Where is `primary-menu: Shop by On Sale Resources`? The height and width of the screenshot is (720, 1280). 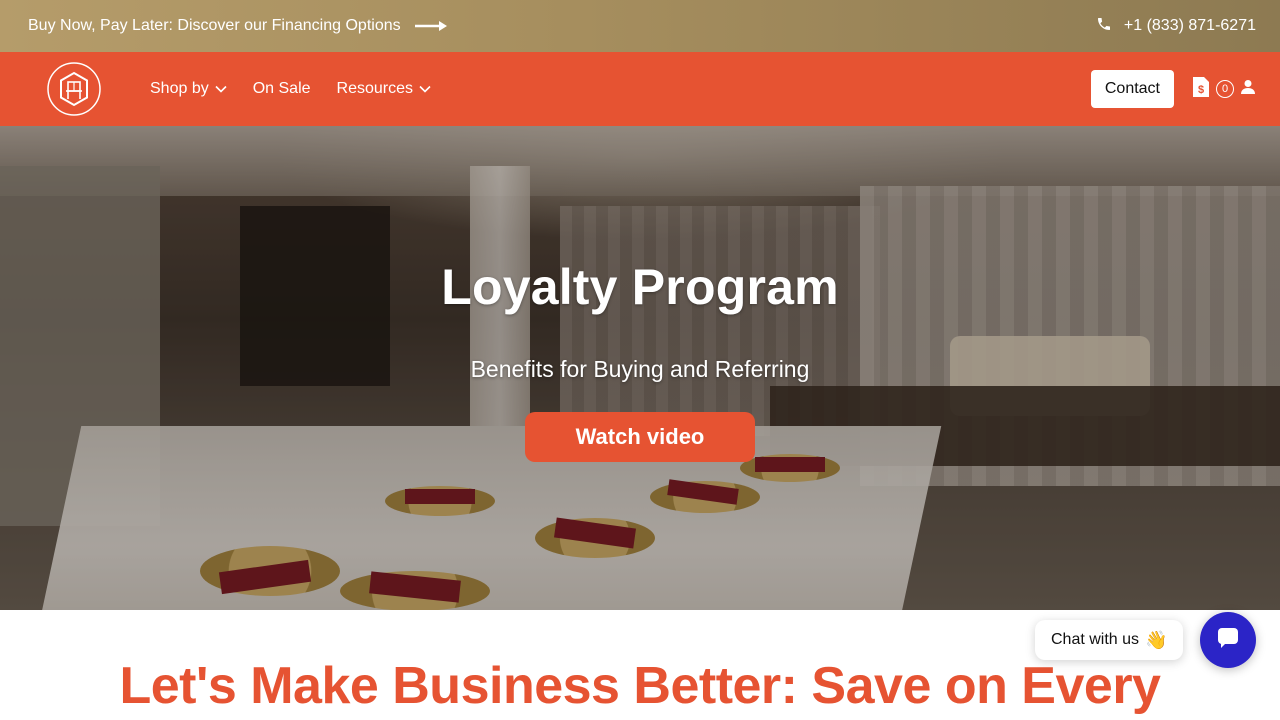
primary-menu: Shop by On Sale Resources is located at coordinates (290, 89).